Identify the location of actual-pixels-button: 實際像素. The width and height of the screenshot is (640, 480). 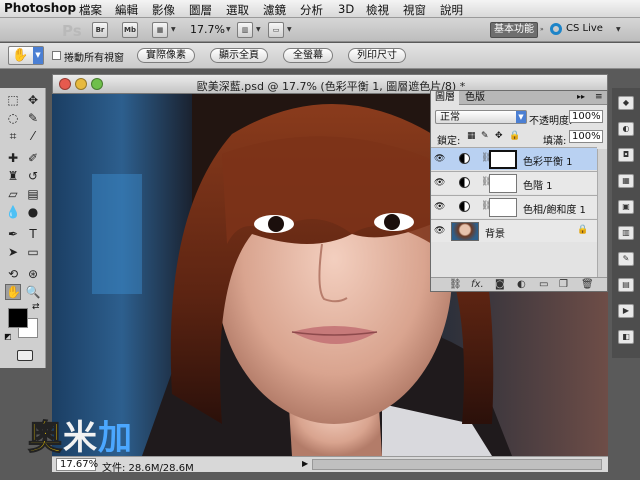
(166, 55).